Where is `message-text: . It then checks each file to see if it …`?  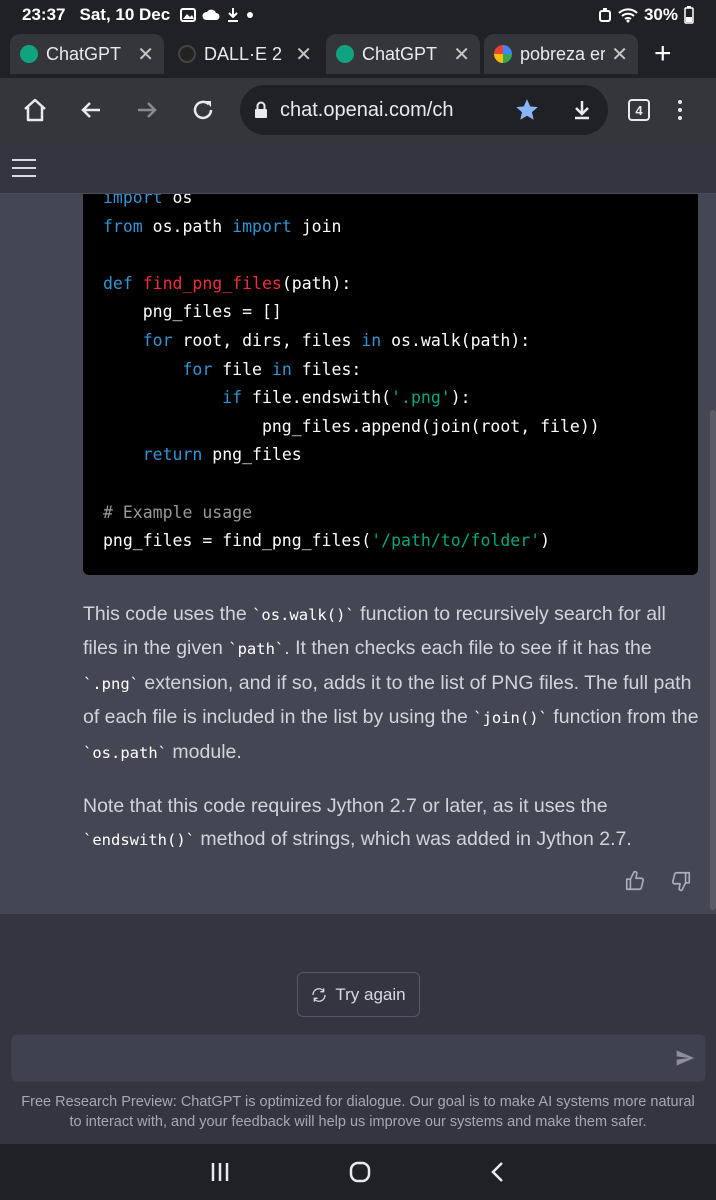
message-text: . It then checks each file to see if it … is located at coordinates (468, 648).